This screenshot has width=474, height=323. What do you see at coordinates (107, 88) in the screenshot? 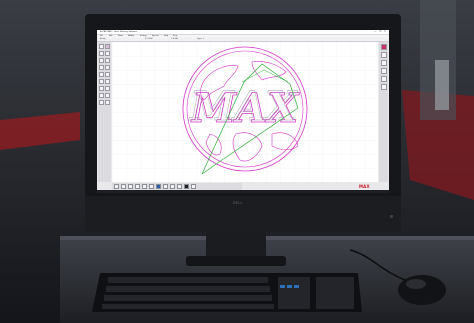
I see `output-tool-icon` at bounding box center [107, 88].